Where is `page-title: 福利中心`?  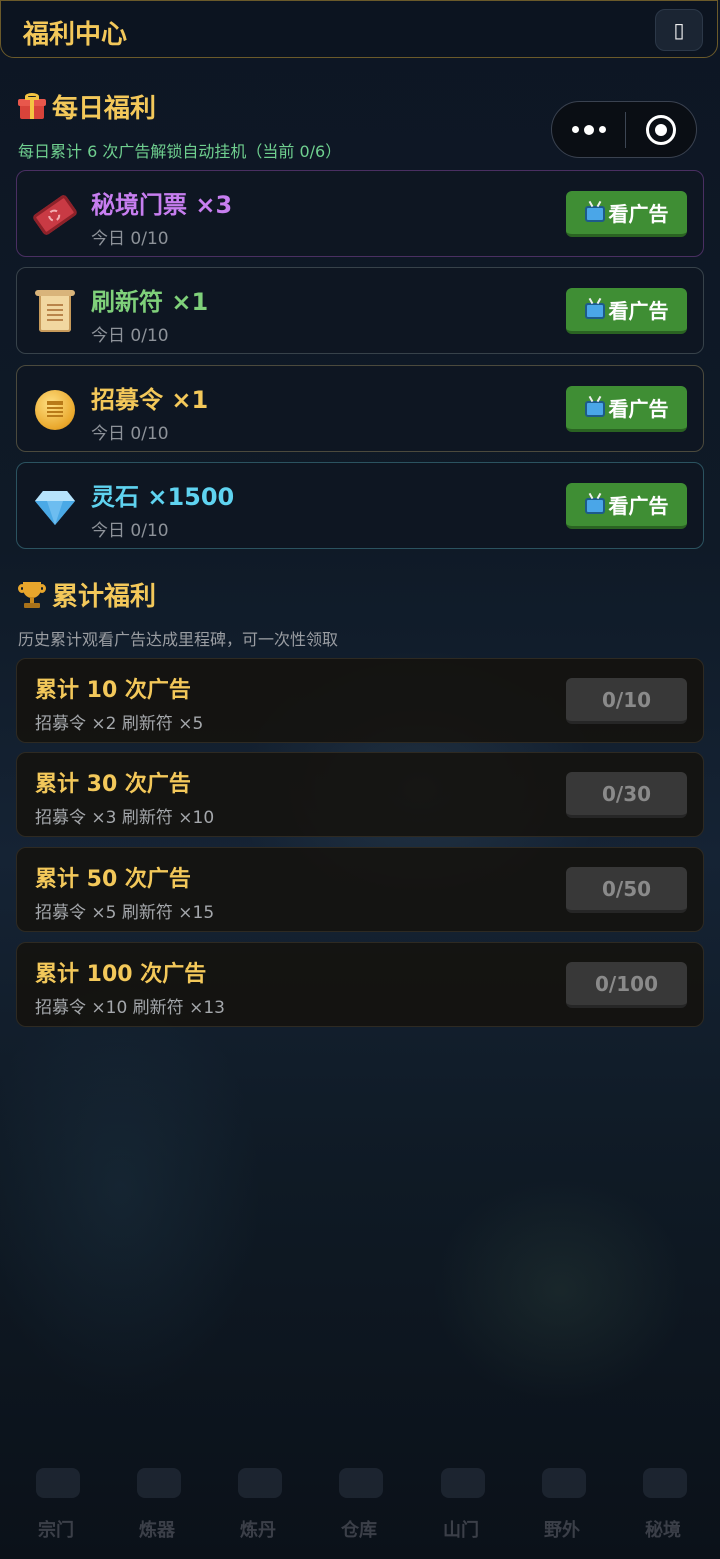
page-title: 福利中心 is located at coordinates (75, 35).